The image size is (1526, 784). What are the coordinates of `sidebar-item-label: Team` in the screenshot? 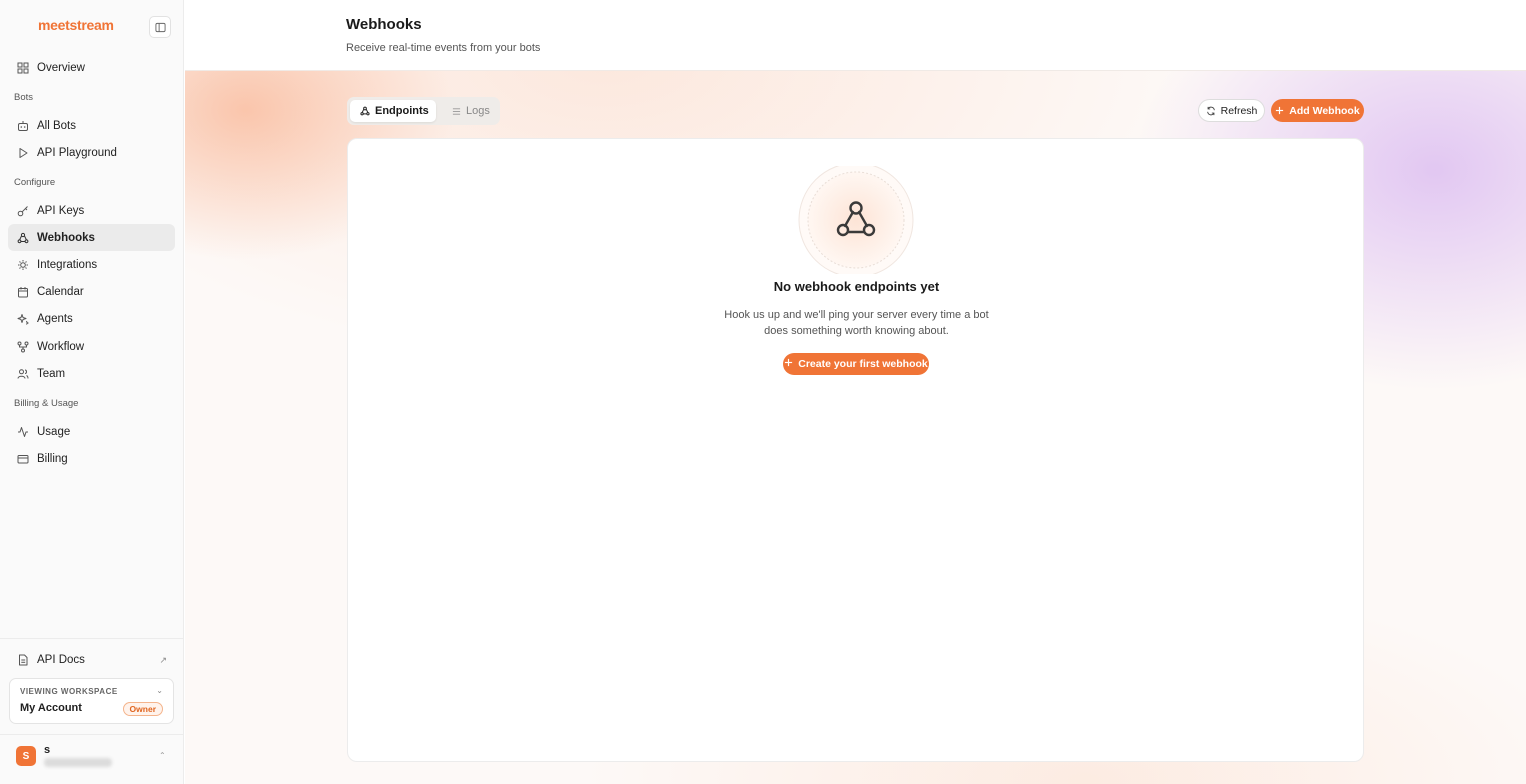 It's located at (51, 373).